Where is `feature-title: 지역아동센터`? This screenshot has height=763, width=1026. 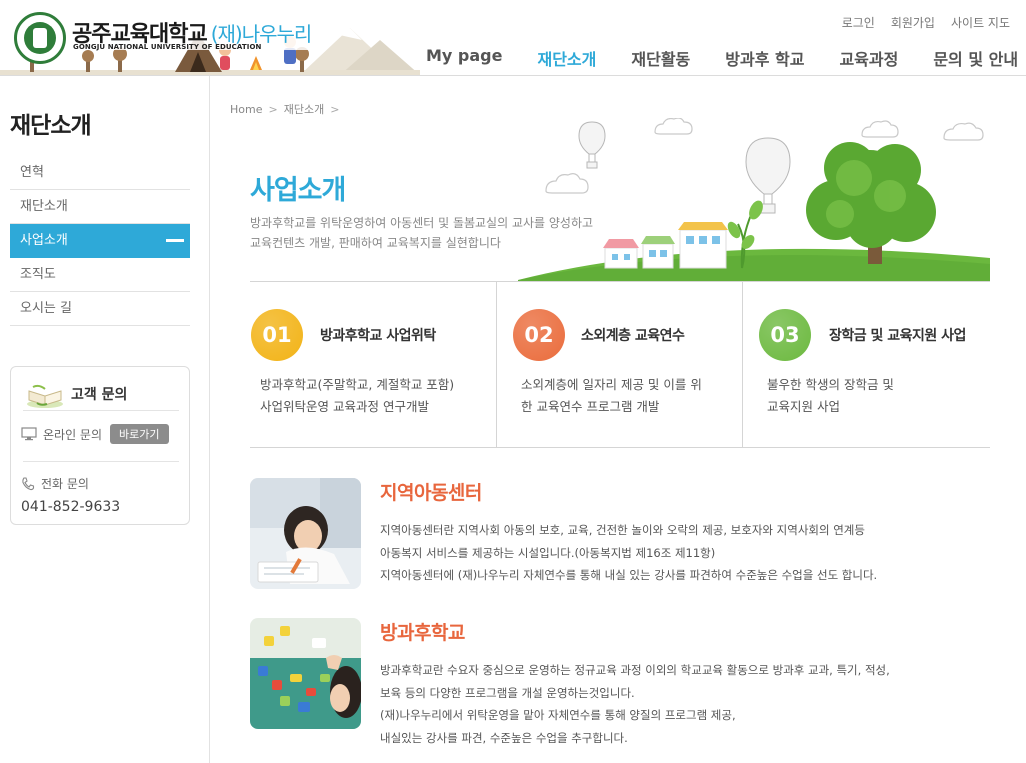 feature-title: 지역아동센터 is located at coordinates (431, 493).